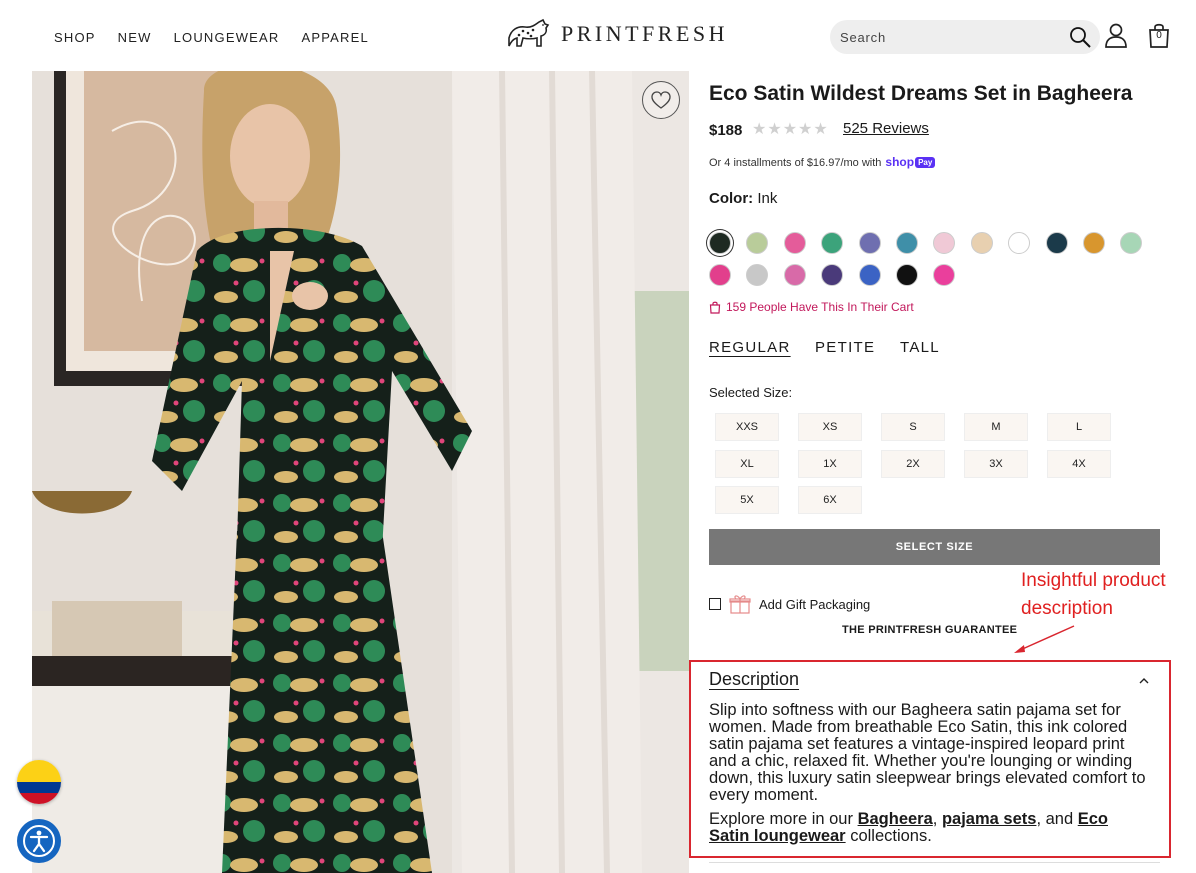 Image resolution: width=1196 pixels, height=873 pixels. Describe the element at coordinates (925, 162) in the screenshot. I see `shop-pay-badge: Pay` at that location.